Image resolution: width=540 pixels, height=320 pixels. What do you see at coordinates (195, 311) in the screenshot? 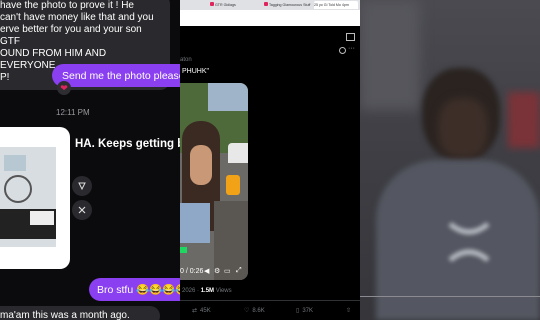
I see `retweet-icon: ⇄` at bounding box center [195, 311].